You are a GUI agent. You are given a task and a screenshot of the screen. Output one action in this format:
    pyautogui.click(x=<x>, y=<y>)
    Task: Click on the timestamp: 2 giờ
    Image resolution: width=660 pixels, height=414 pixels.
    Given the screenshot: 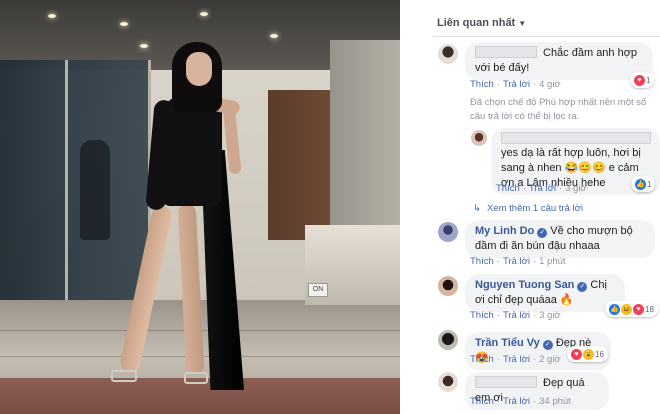 What is the action you would take?
    pyautogui.click(x=550, y=359)
    